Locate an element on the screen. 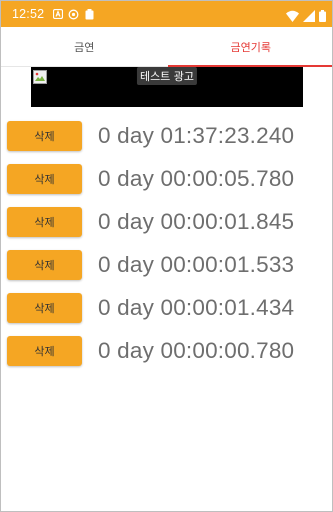  record-duration: 0 day 00:00:00.780 is located at coordinates (196, 350).